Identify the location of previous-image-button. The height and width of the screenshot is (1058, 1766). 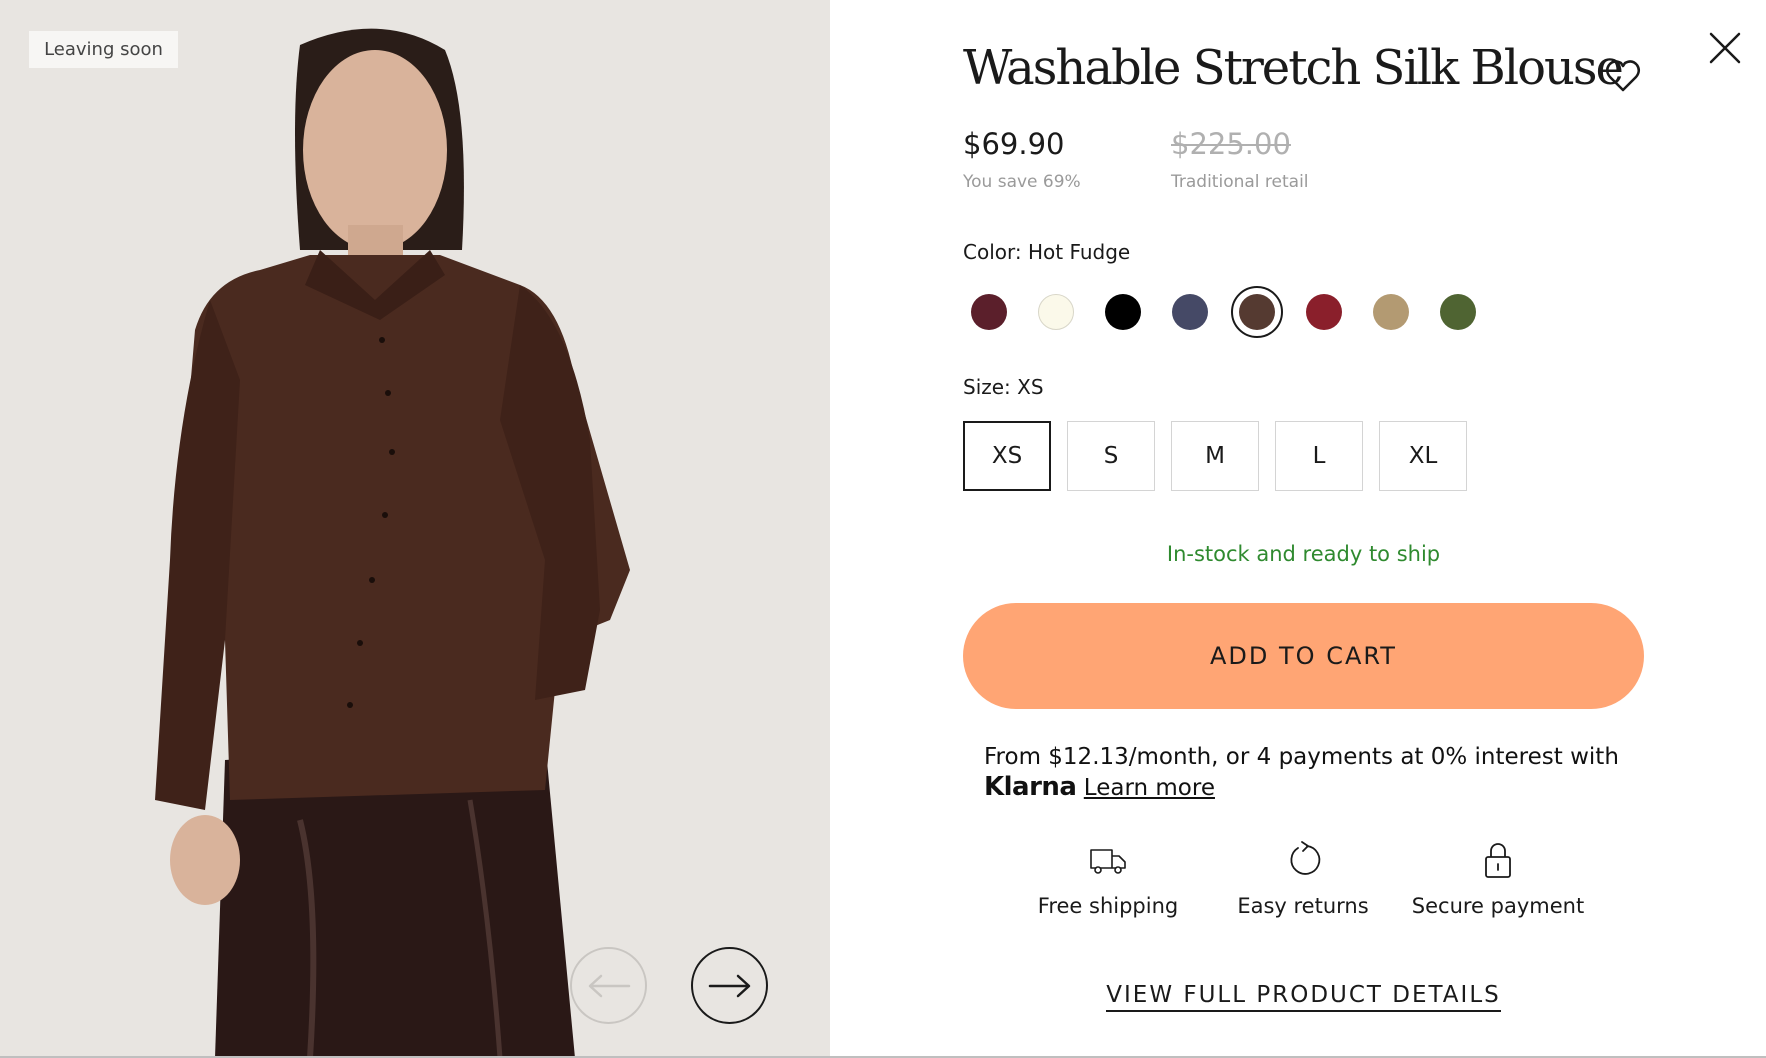
(608, 985).